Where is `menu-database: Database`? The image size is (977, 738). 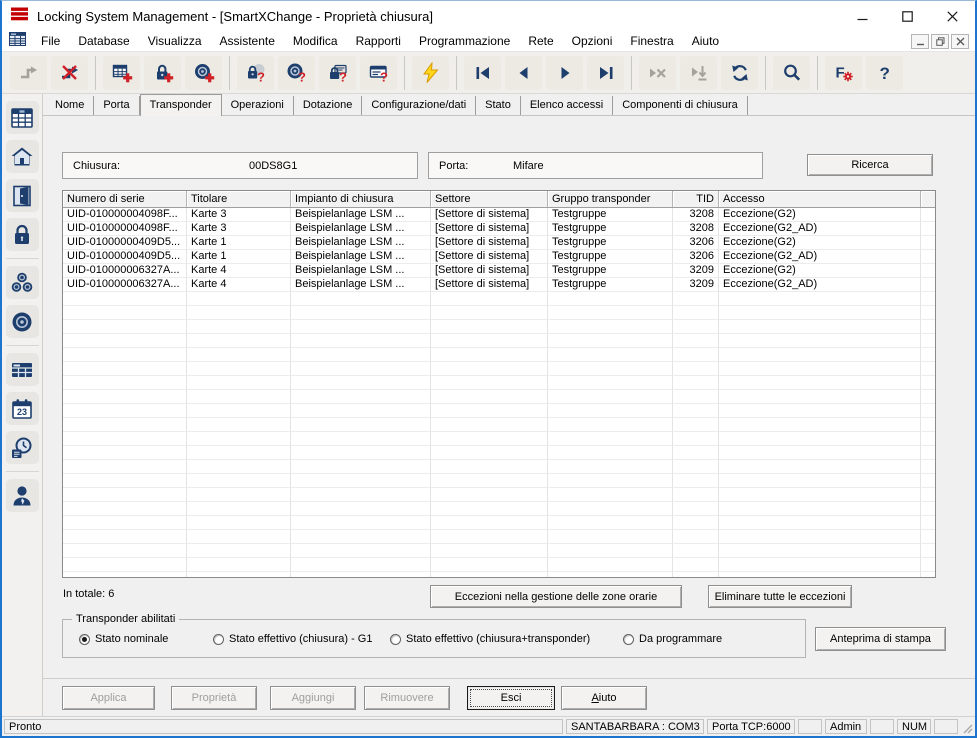
menu-database: Database is located at coordinates (103, 41).